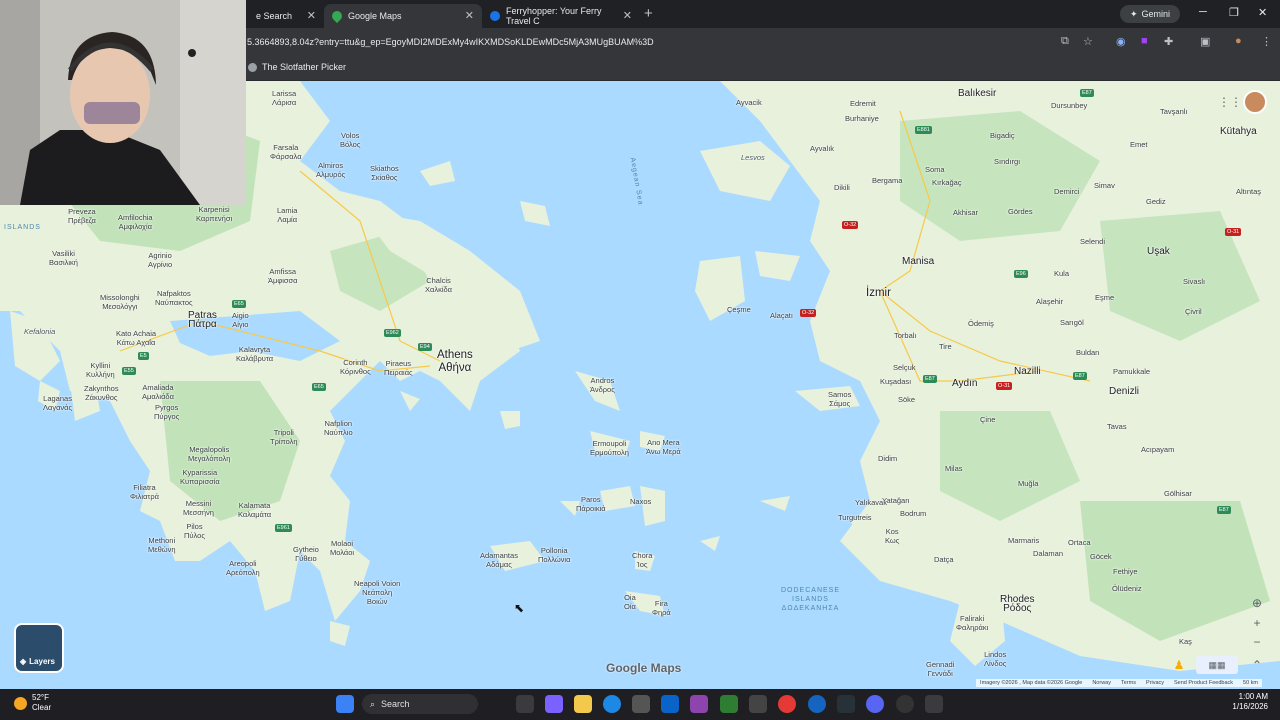 The height and width of the screenshot is (720, 1280). Describe the element at coordinates (1144, 41) in the screenshot. I see `extension-icon: ■` at that location.